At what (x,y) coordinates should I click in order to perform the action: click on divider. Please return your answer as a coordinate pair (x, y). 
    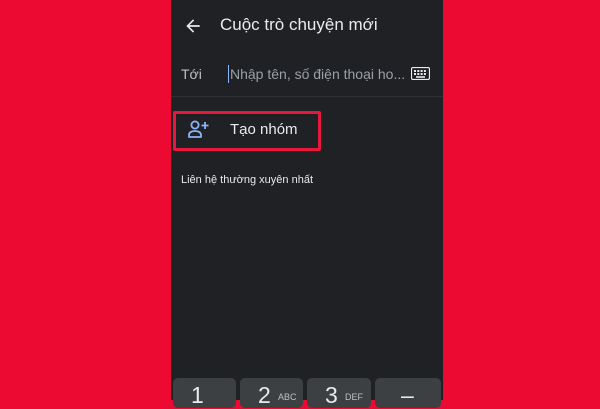
    Looking at the image, I should click on (307, 96).